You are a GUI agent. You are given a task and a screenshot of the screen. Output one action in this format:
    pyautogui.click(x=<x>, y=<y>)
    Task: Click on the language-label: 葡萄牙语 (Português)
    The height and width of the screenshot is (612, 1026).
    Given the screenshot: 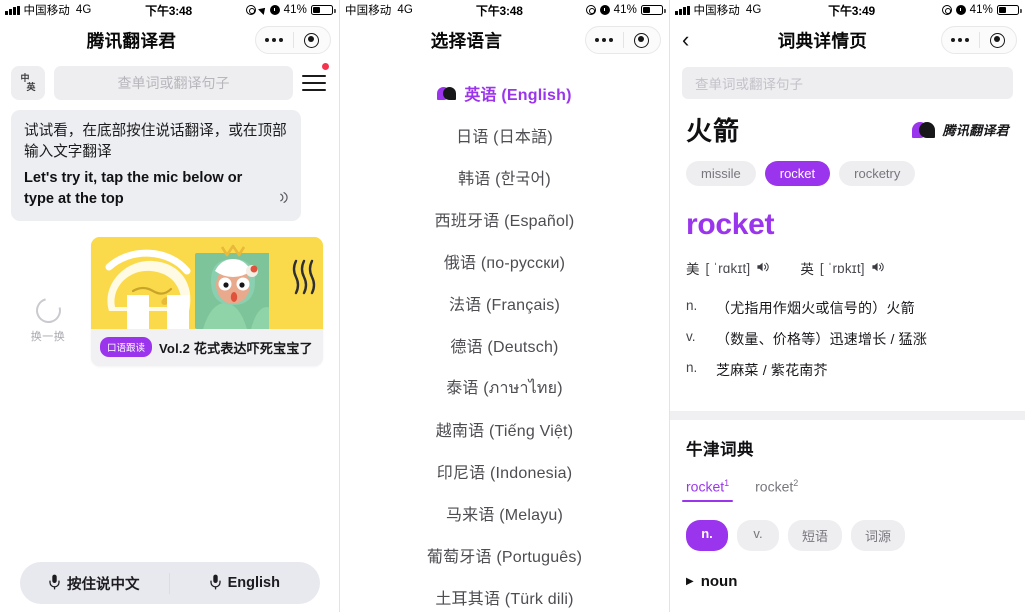 What is the action you would take?
    pyautogui.click(x=504, y=557)
    